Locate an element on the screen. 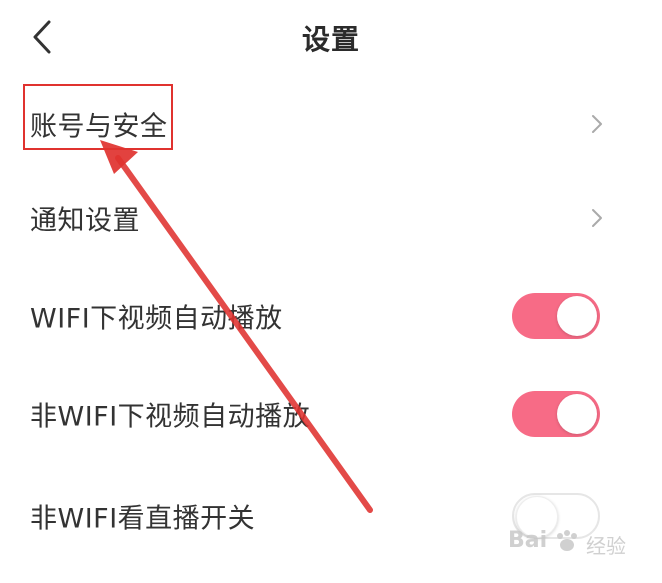  row-label: 通知设置 is located at coordinates (85, 221).